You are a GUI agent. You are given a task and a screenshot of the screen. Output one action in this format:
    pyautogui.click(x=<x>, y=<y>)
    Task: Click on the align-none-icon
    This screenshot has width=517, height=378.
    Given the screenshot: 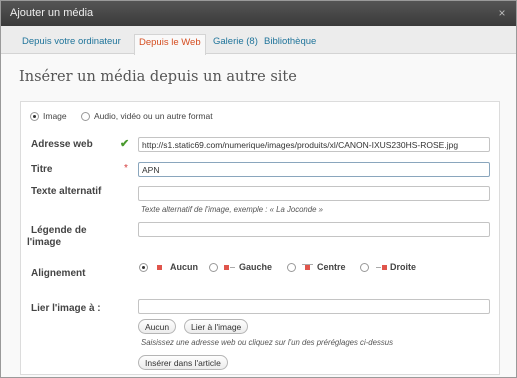 What is the action you would take?
    pyautogui.click(x=159, y=267)
    